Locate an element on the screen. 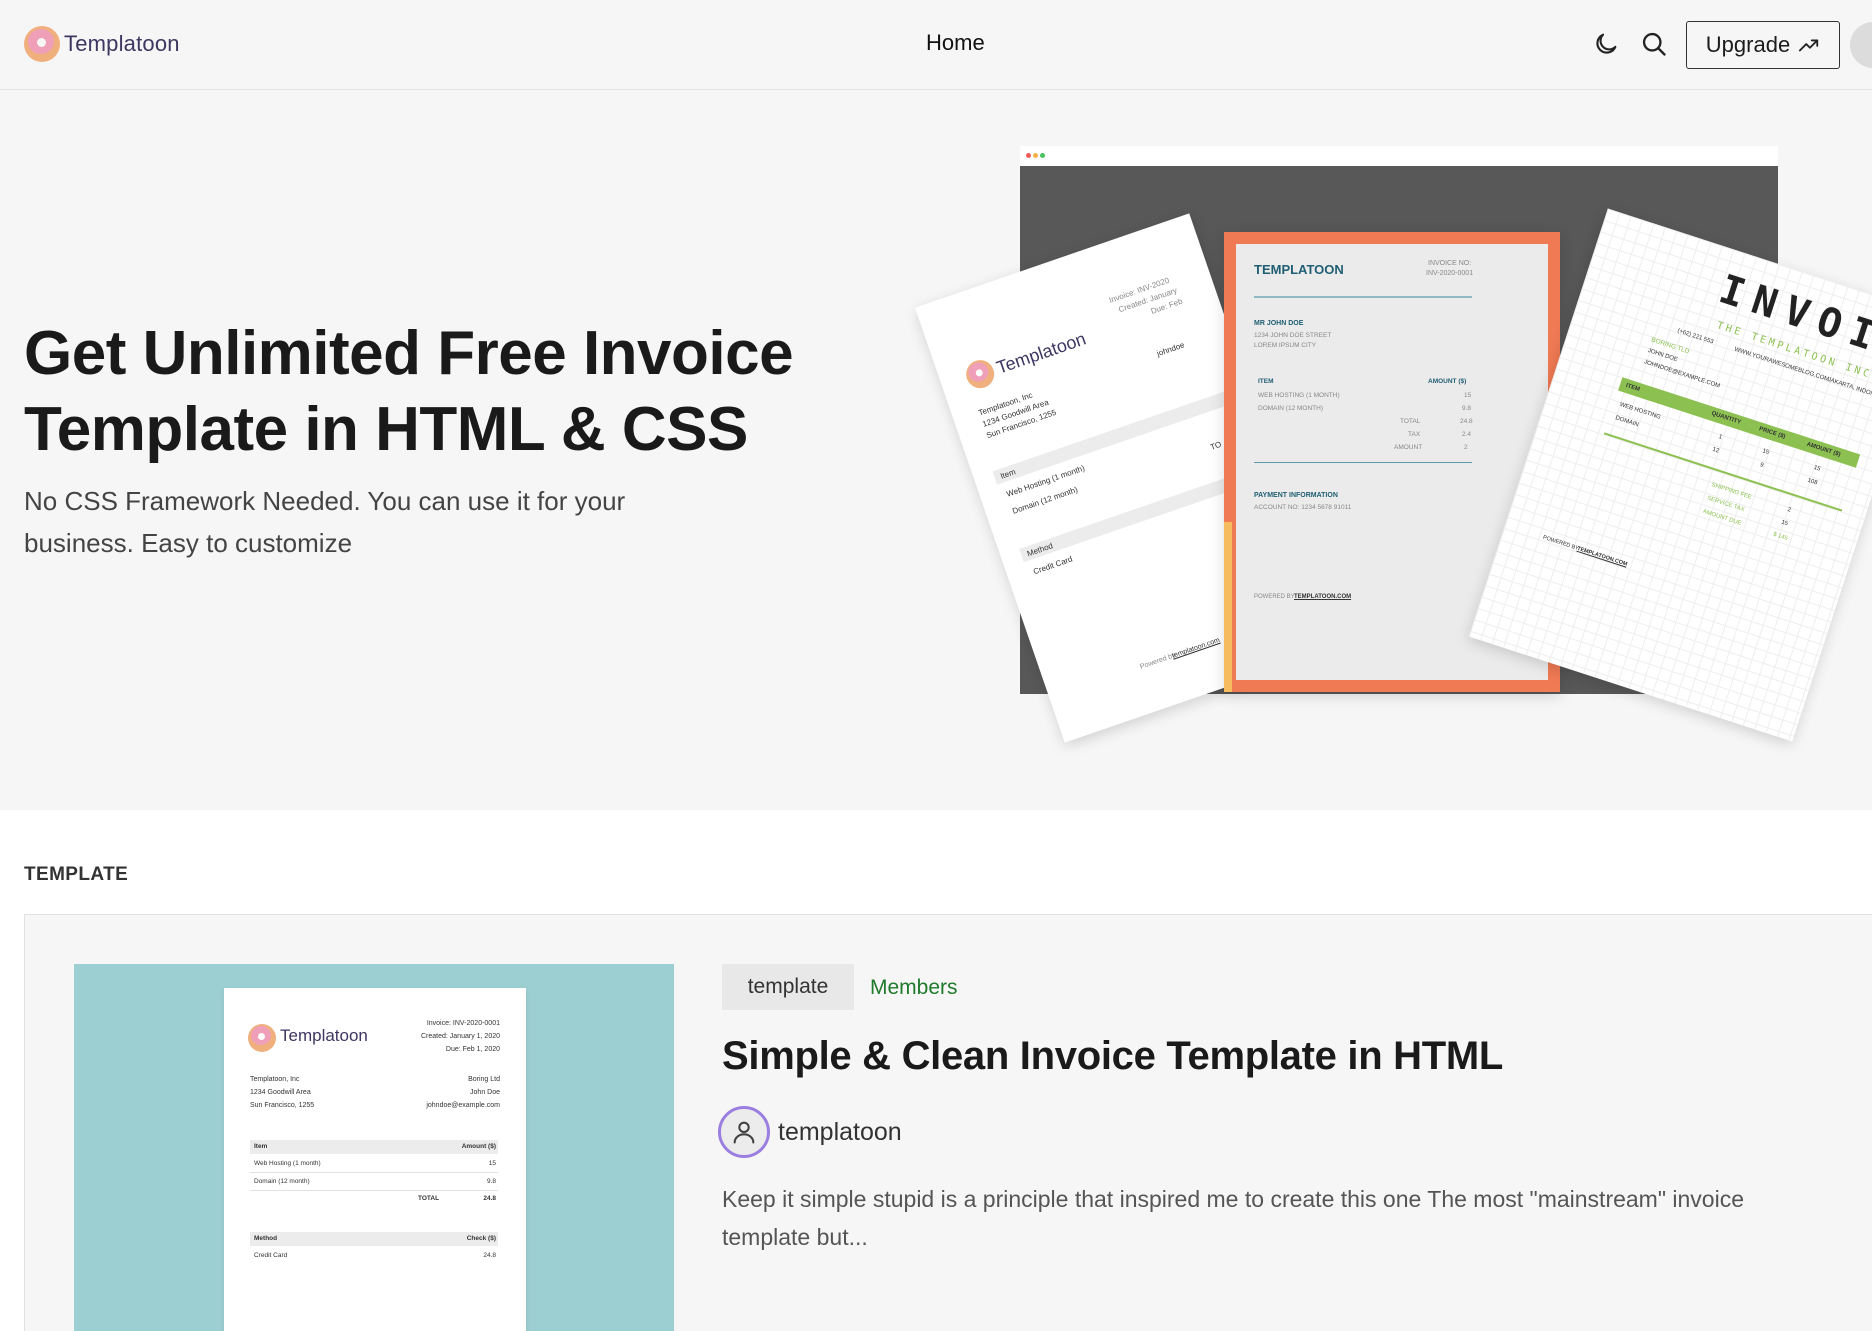 The image size is (1872, 1331). doc3-client: JOHNDOE@EXAMPLE.COM is located at coordinates (1682, 374).